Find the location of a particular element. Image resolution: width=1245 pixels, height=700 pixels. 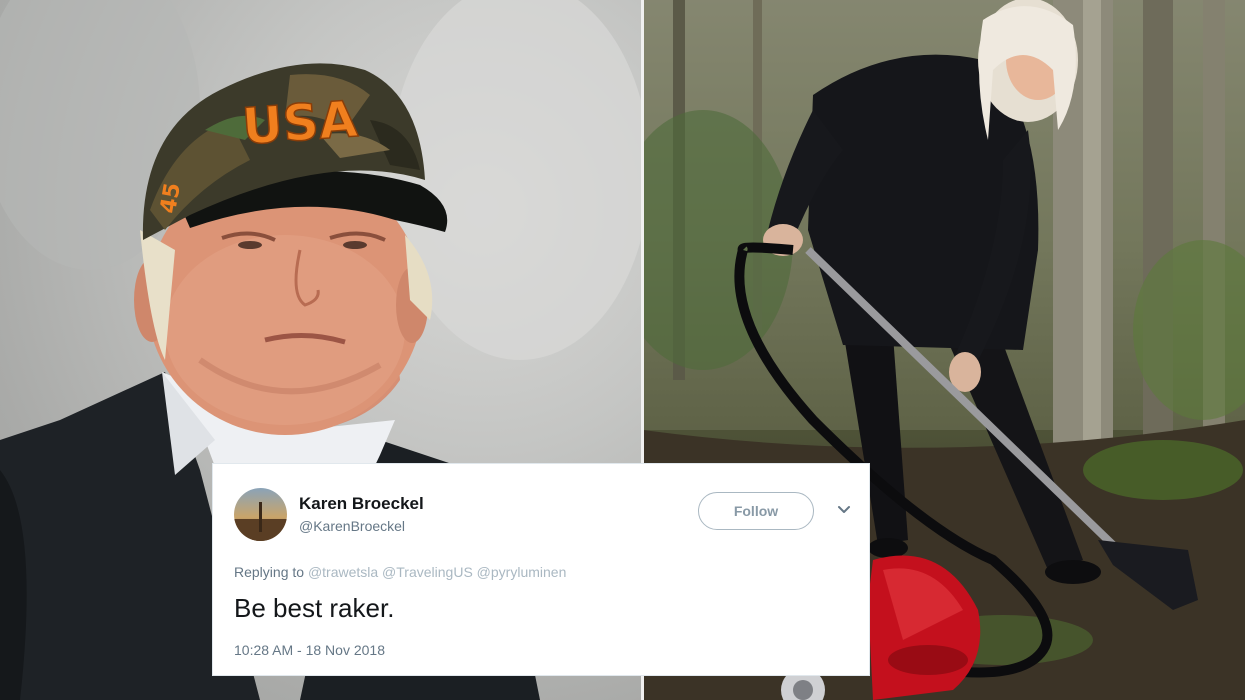

cap-usa-text: USA is located at coordinates (299, 123).